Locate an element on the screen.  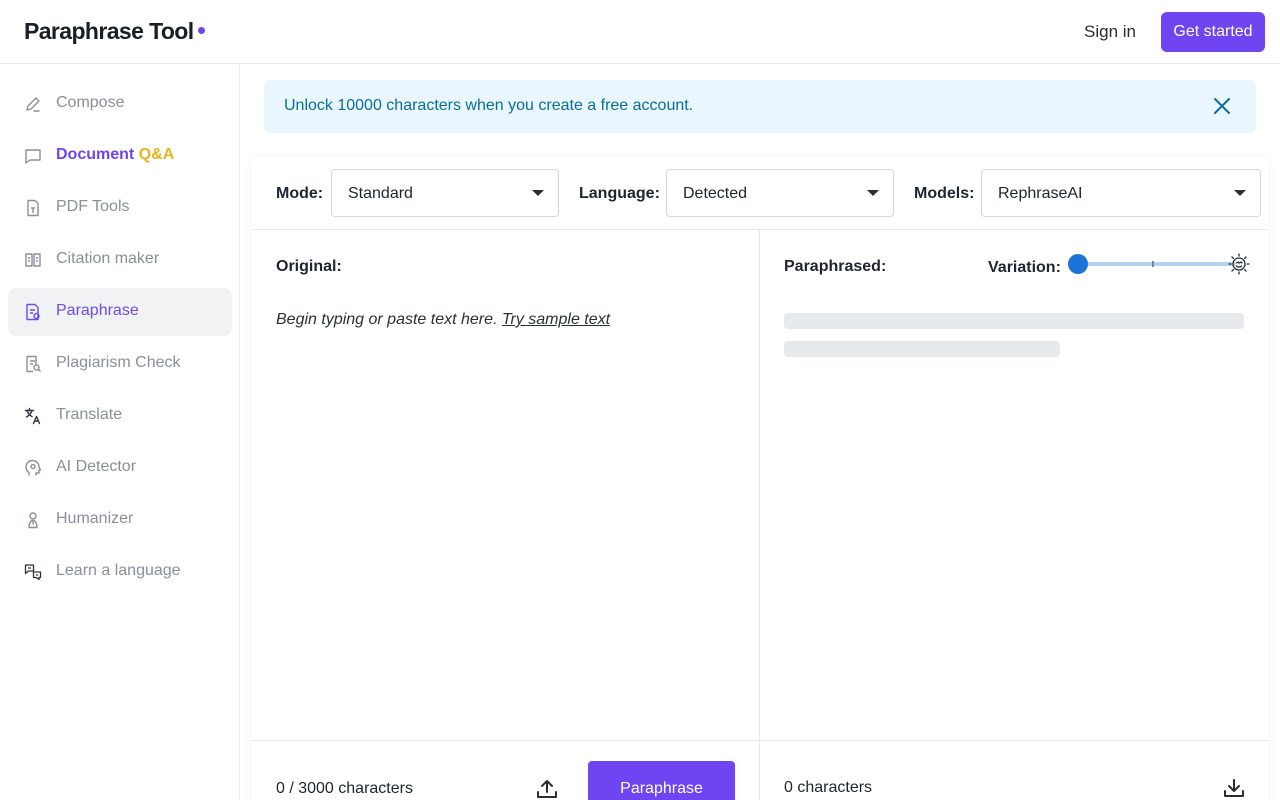
download-icon is located at coordinates (1234, 788).